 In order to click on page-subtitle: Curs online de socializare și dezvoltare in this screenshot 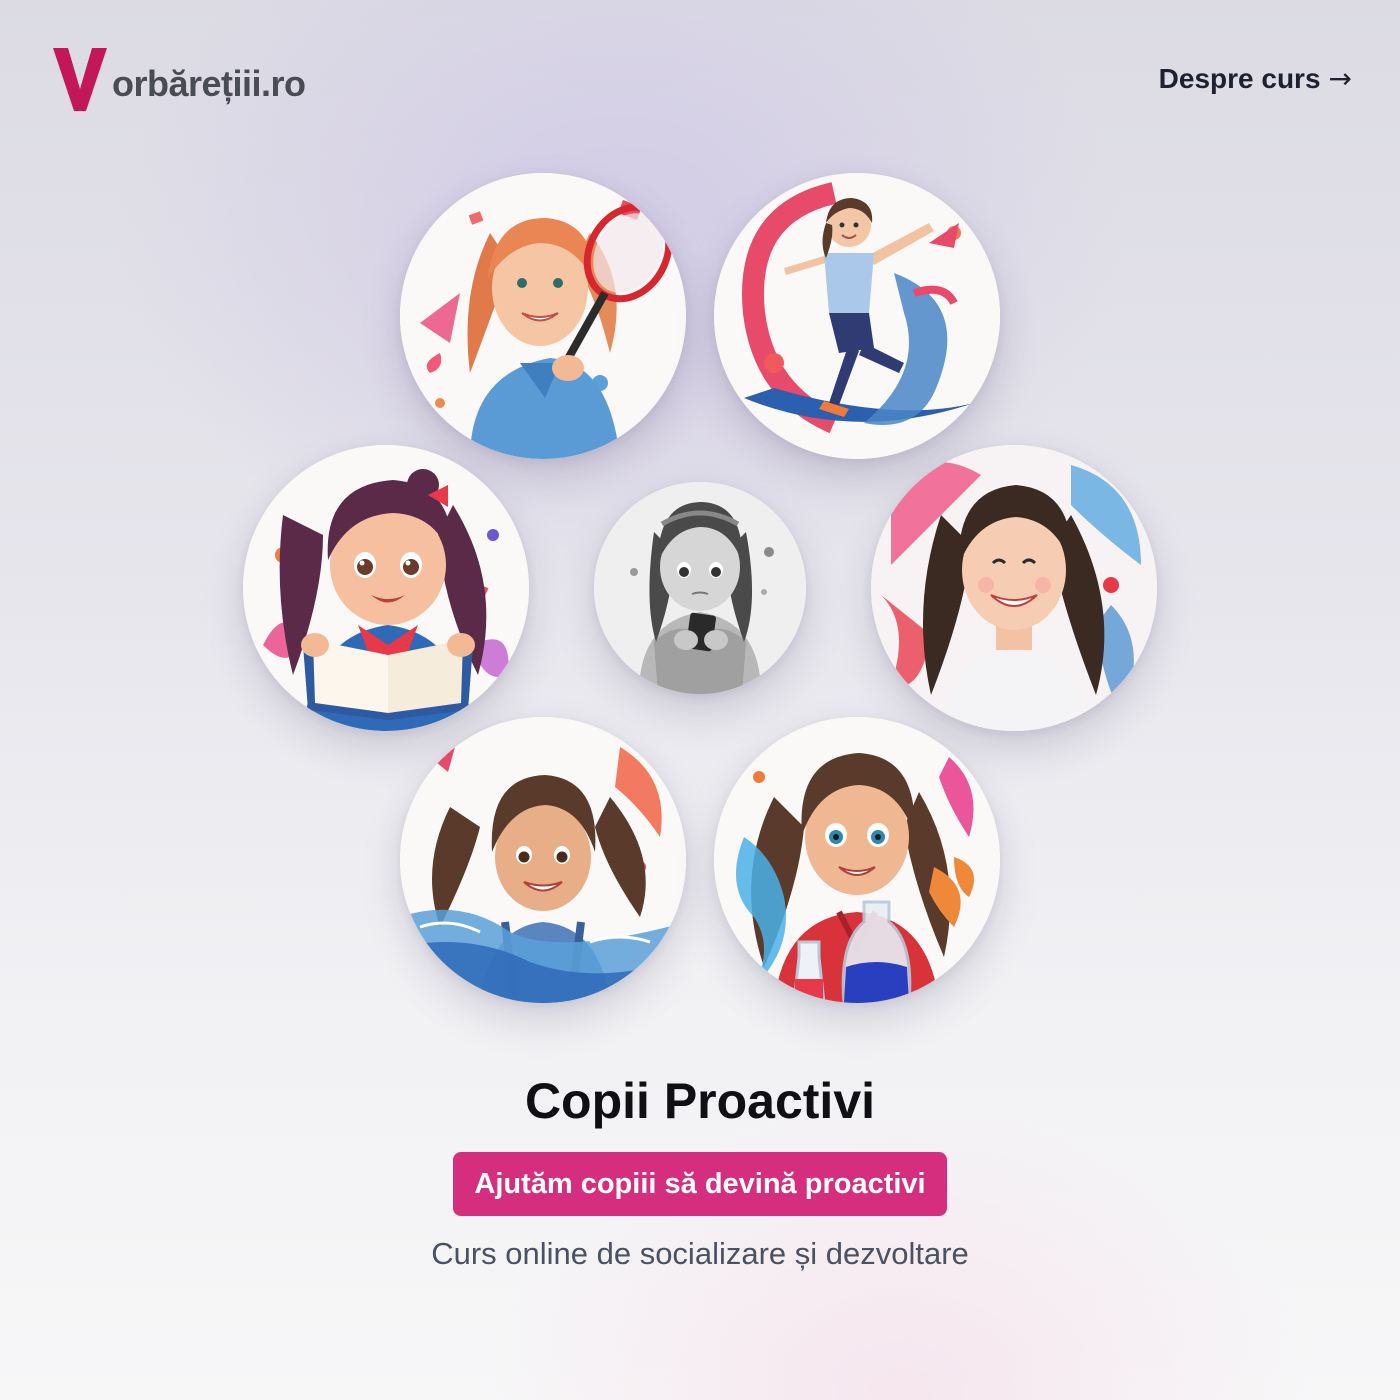, I will do `click(700, 1253)`.